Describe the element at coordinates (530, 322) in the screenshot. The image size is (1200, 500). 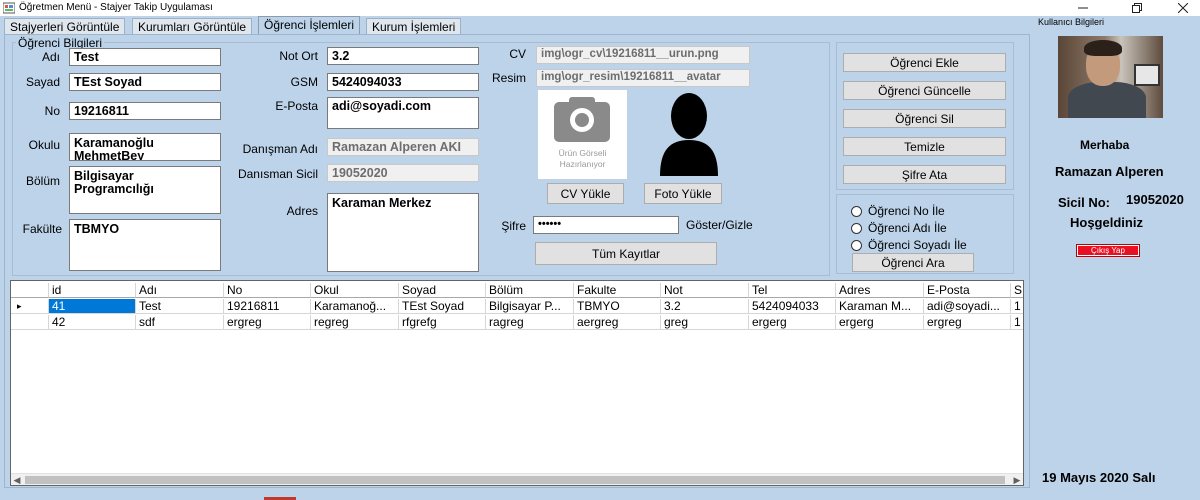
I see `table-cell: ragreg` at that location.